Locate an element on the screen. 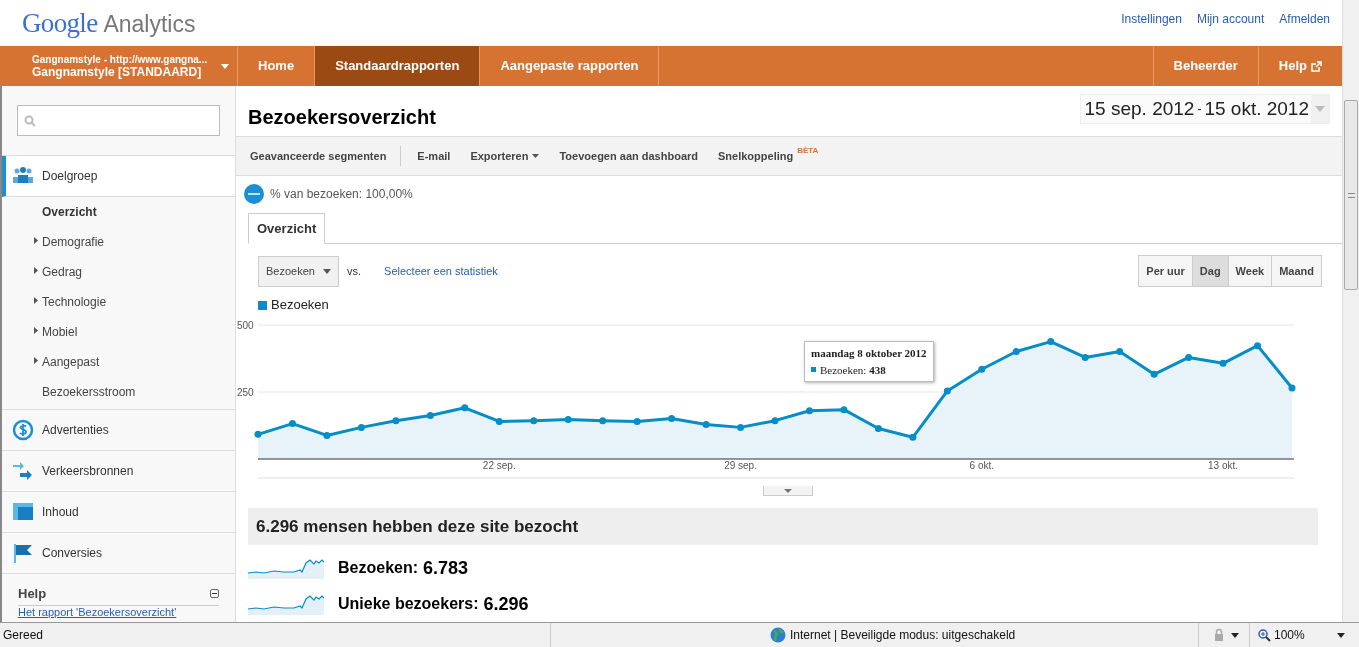 This screenshot has width=1359, height=647. y-axis-label: 250 is located at coordinates (245, 392).